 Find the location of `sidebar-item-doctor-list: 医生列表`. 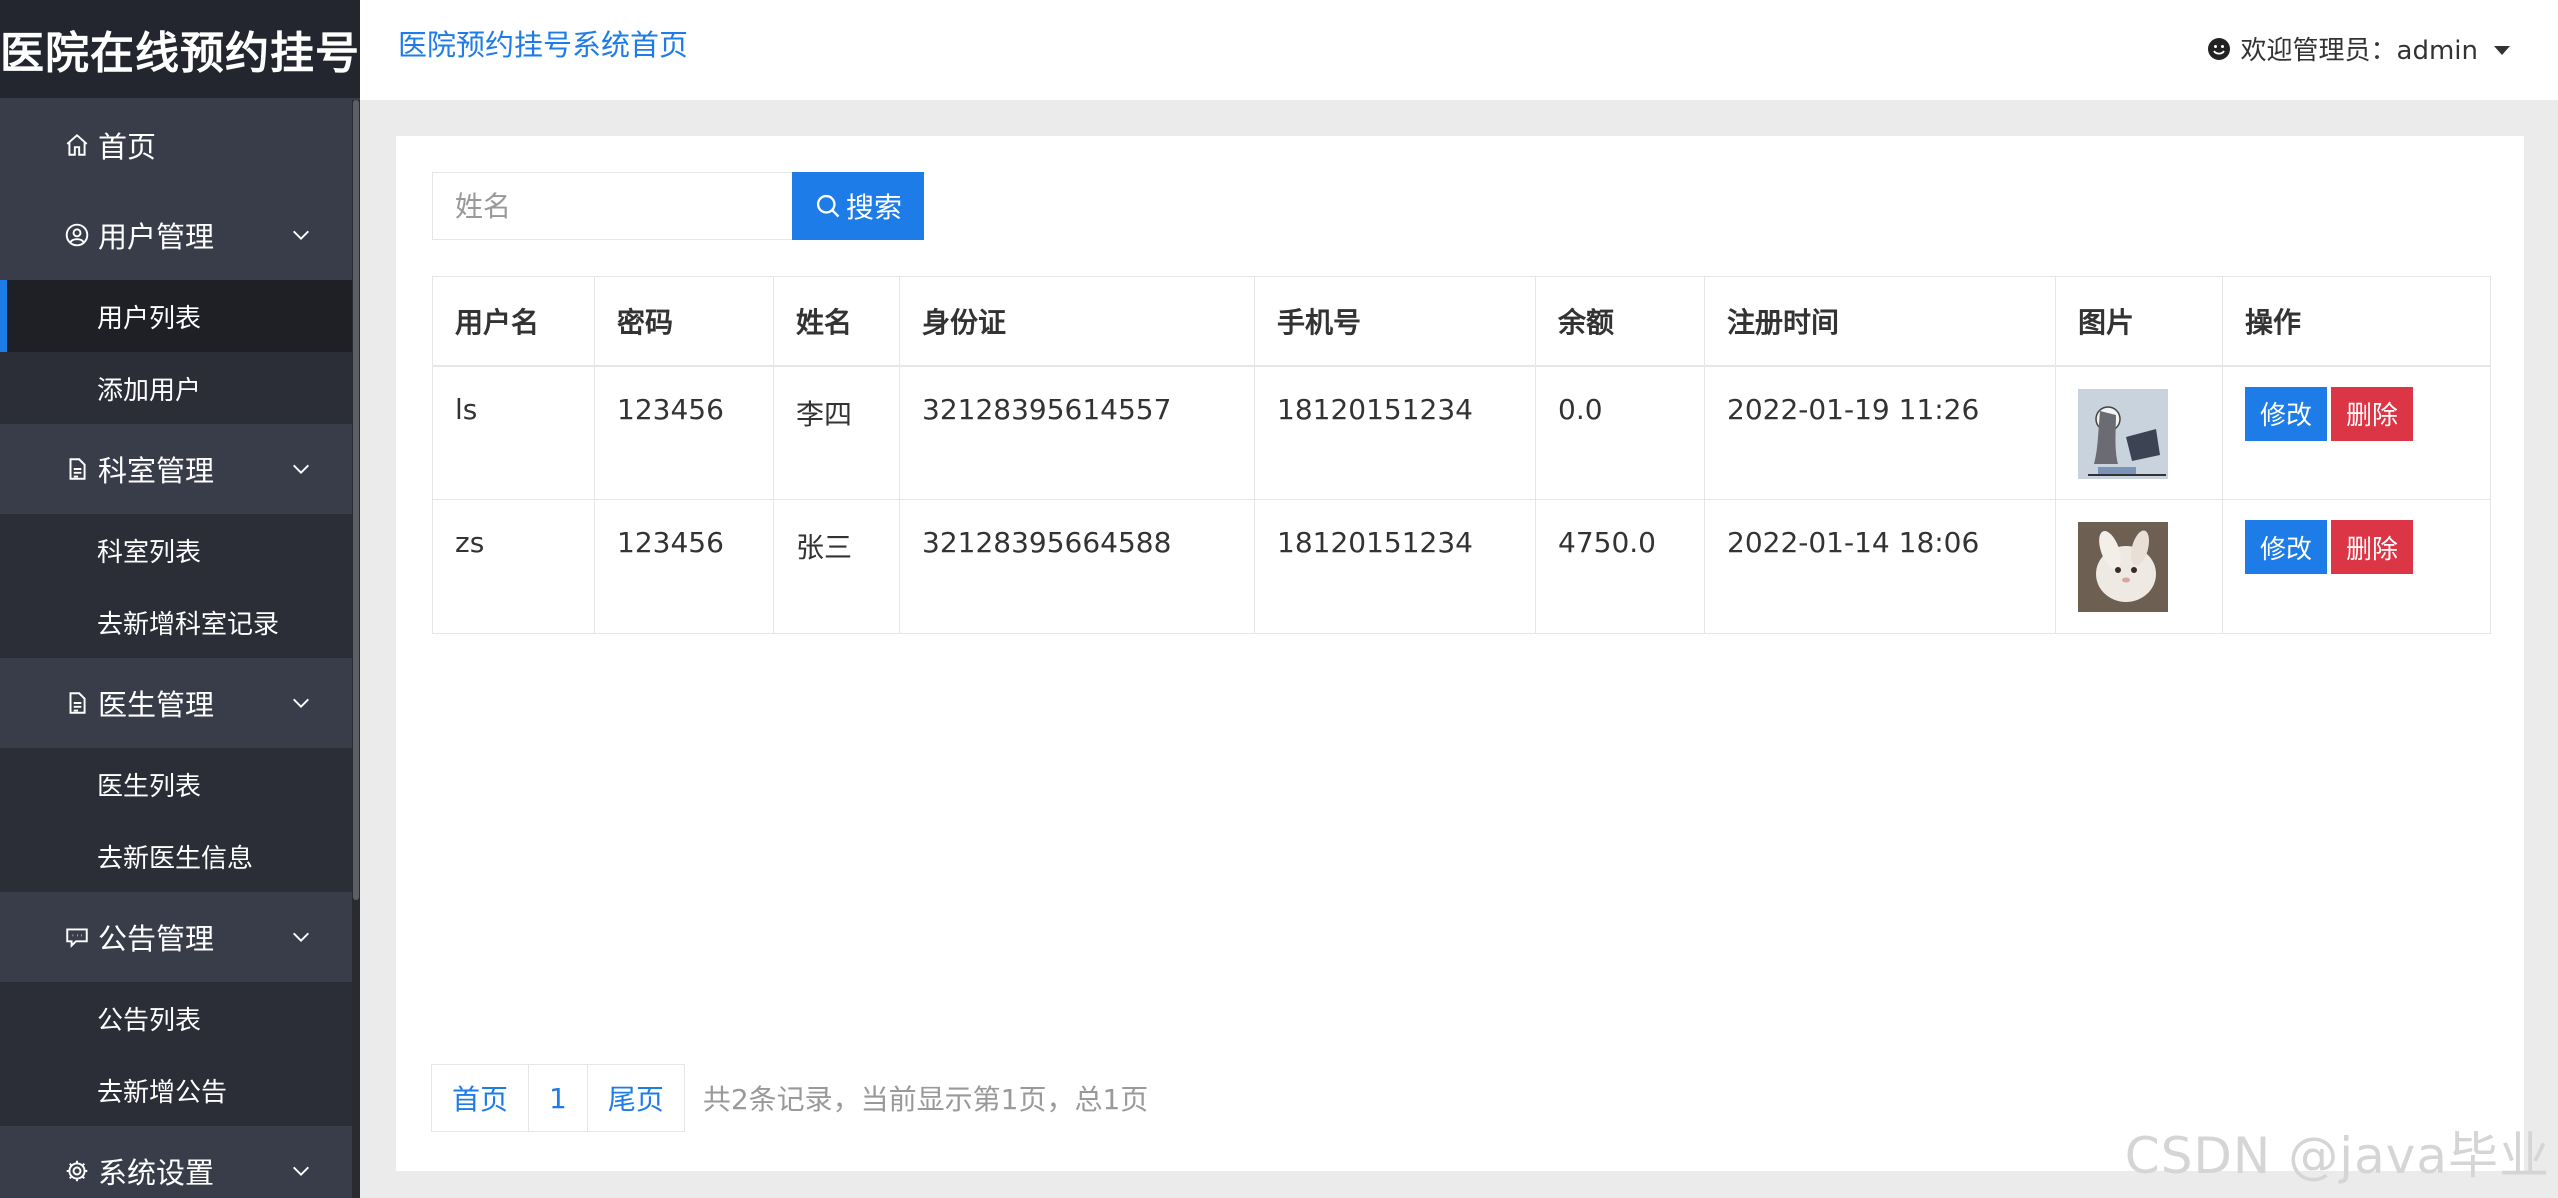

sidebar-item-doctor-list: 医生列表 is located at coordinates (176, 784).